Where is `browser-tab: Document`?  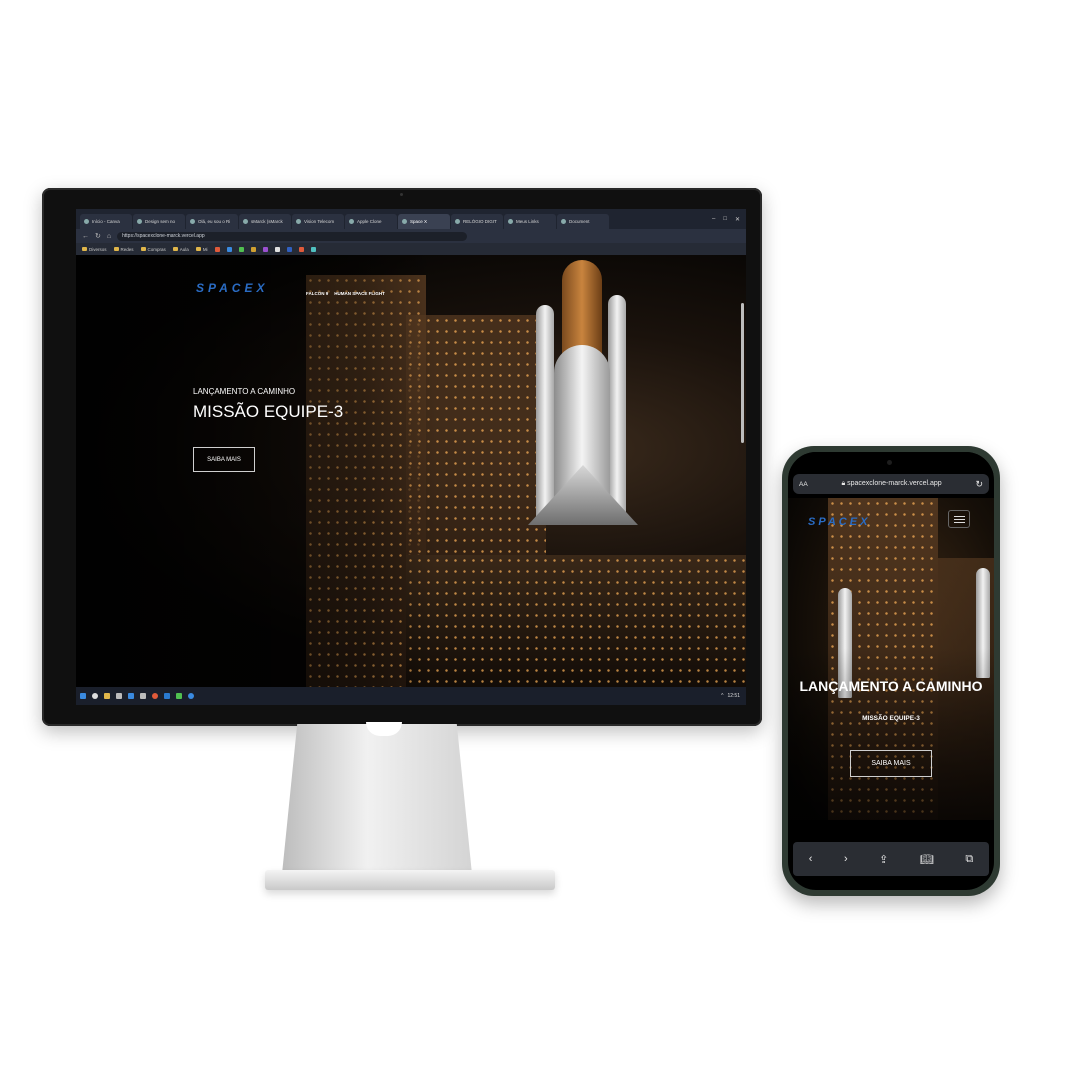
browser-tab: Document is located at coordinates (583, 221).